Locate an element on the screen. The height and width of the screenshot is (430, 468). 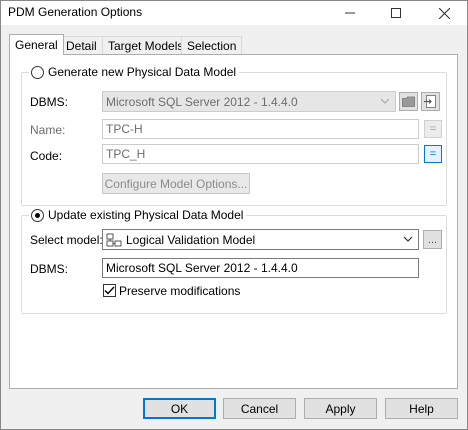
checkmark-icon is located at coordinates (109, 290).